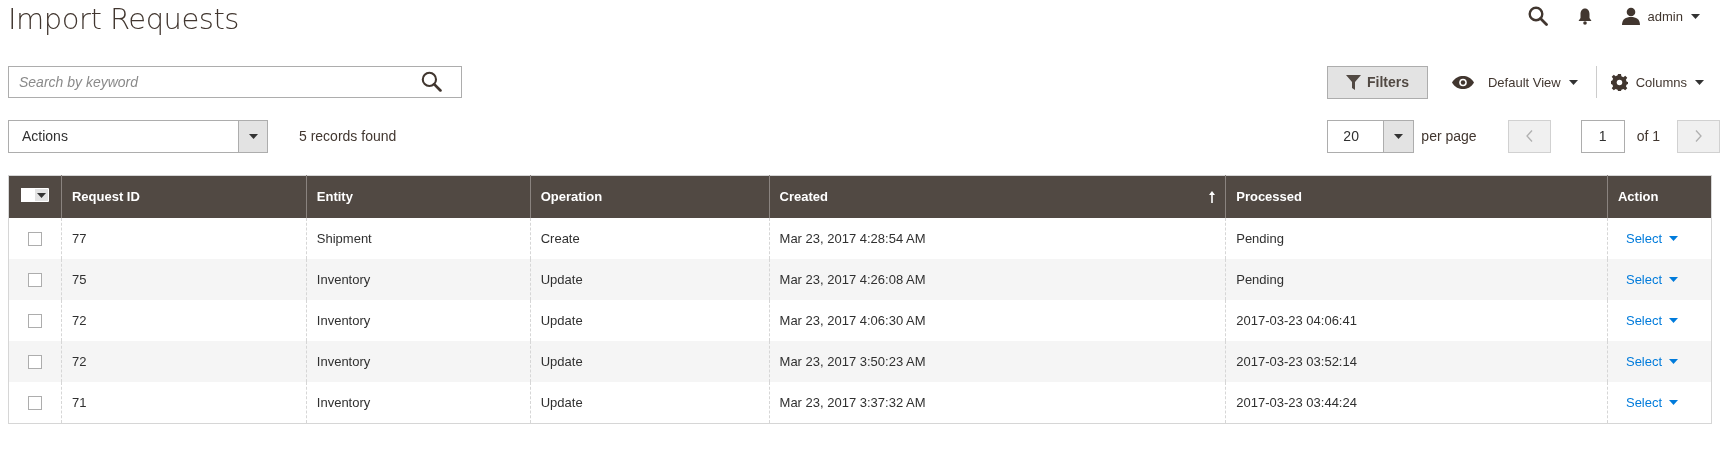  What do you see at coordinates (35, 195) in the screenshot?
I see `select-all-checkbox` at bounding box center [35, 195].